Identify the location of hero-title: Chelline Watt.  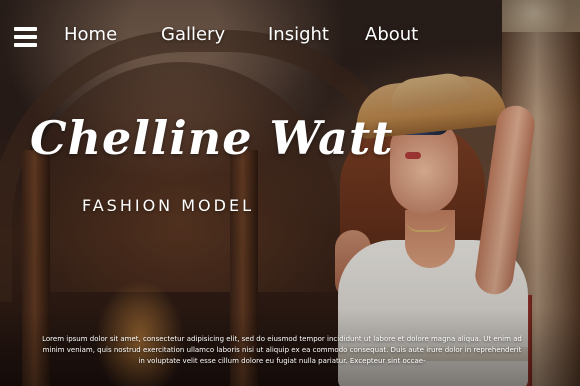
(212, 138).